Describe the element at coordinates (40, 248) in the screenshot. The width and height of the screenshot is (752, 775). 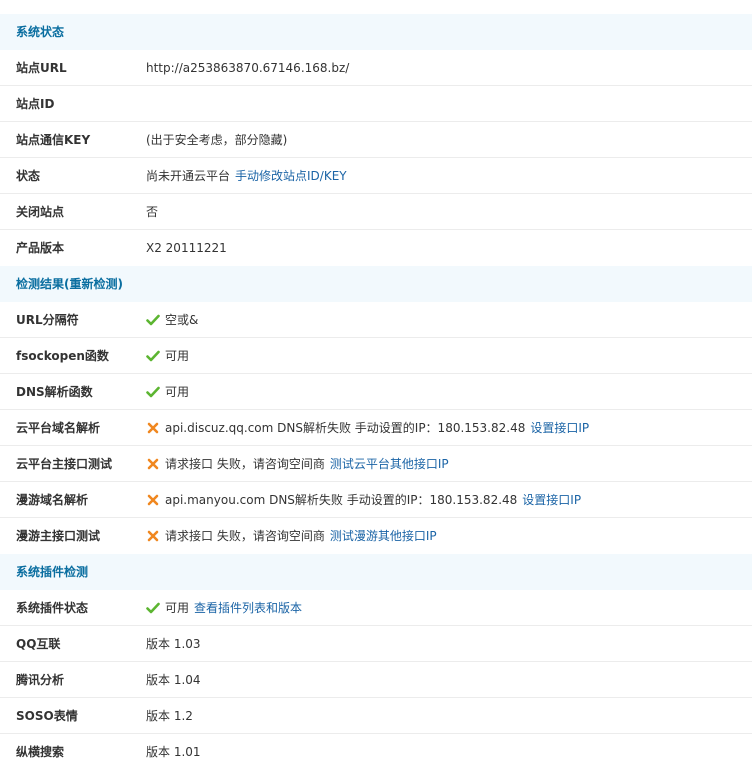
I see `row-label: 产品版本` at that location.